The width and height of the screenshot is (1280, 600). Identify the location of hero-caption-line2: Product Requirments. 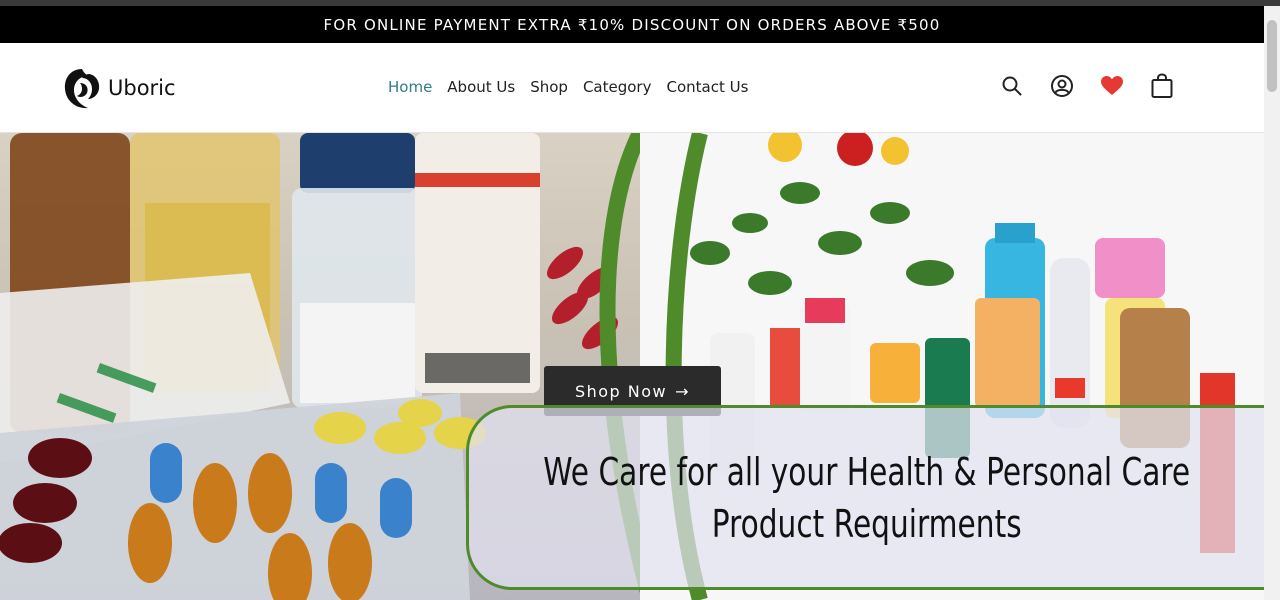
(866, 523).